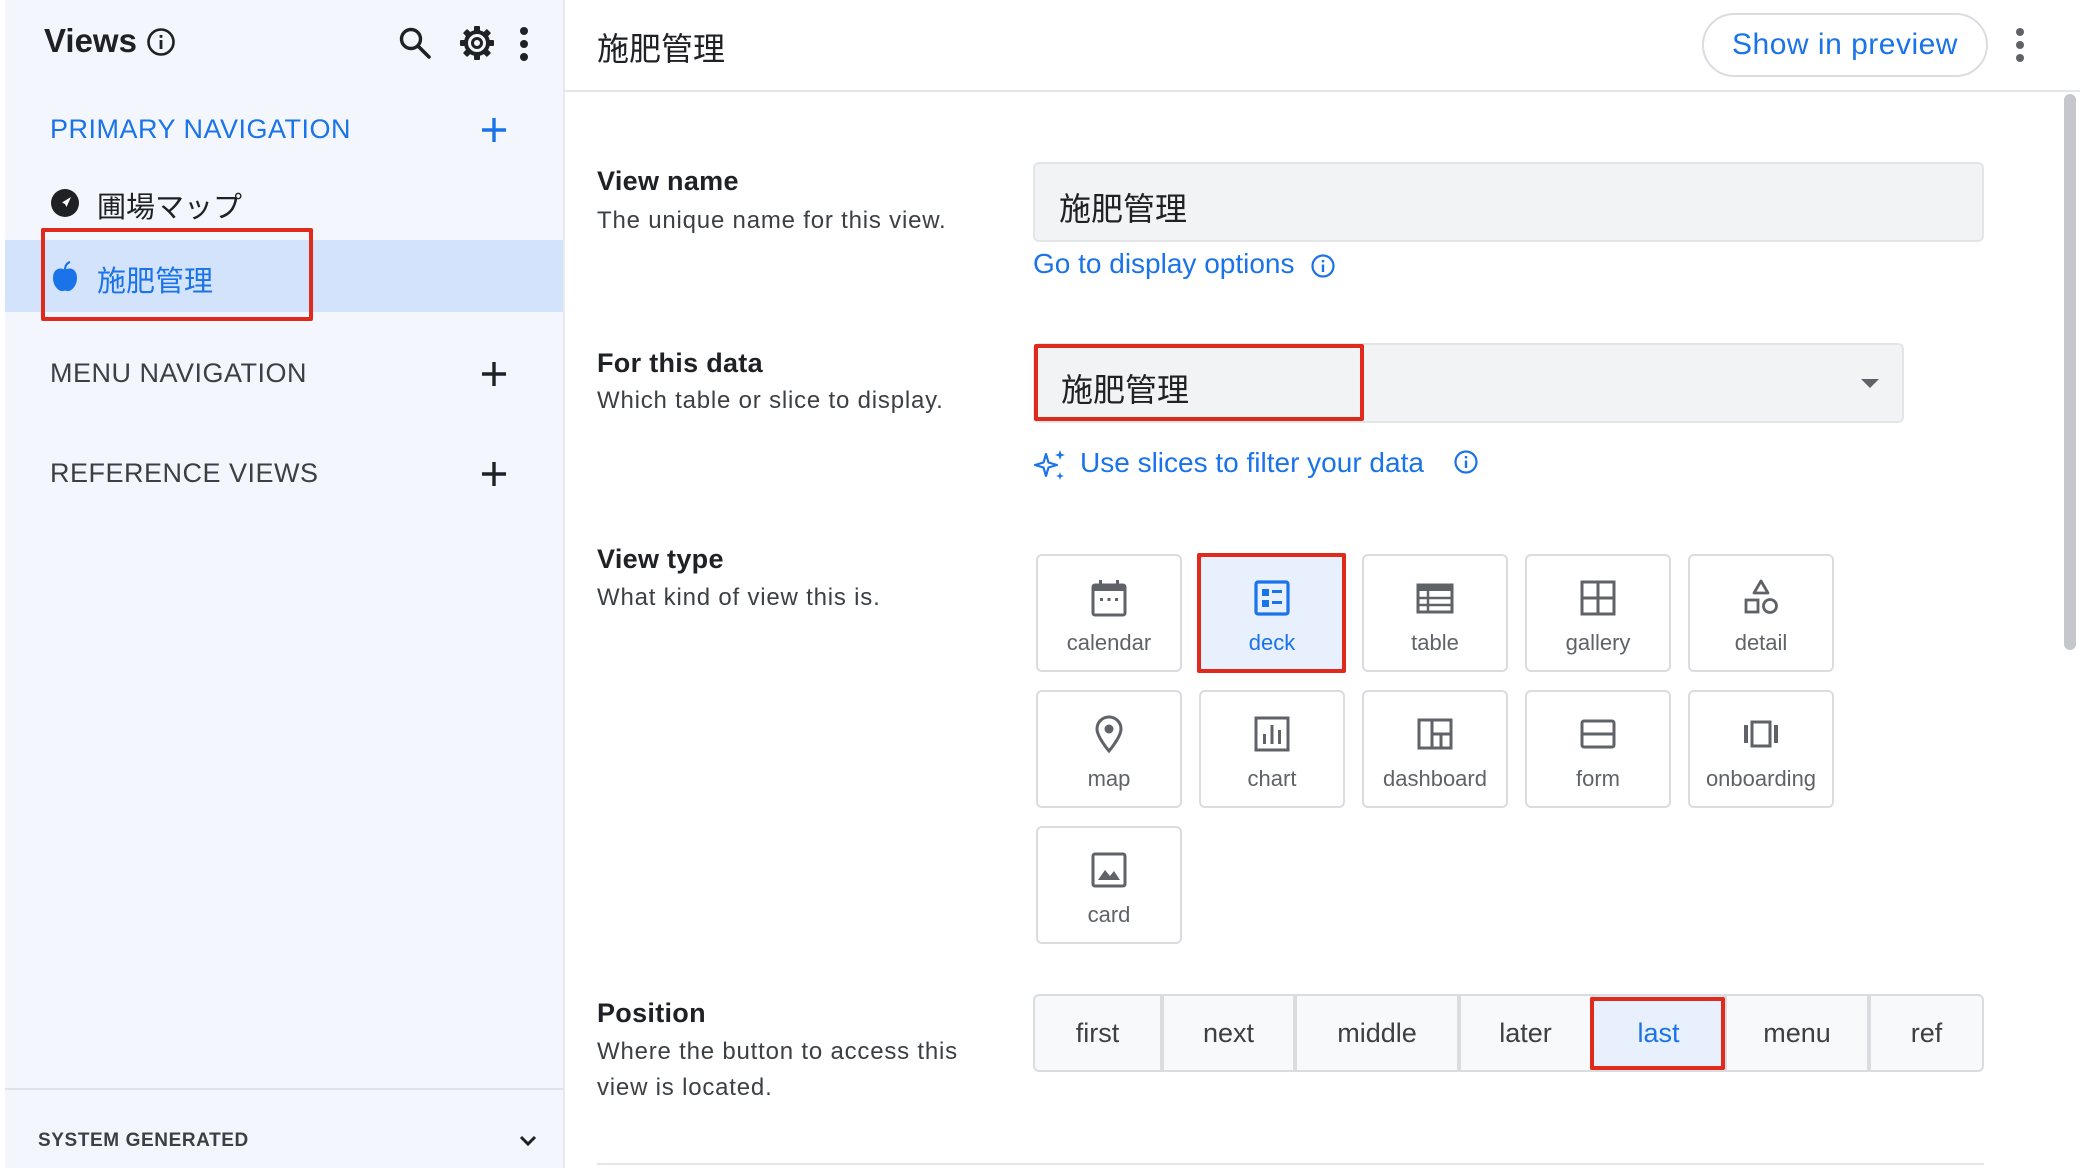  What do you see at coordinates (1252, 463) in the screenshot?
I see `use-slices-link: Use slices to filter your data` at bounding box center [1252, 463].